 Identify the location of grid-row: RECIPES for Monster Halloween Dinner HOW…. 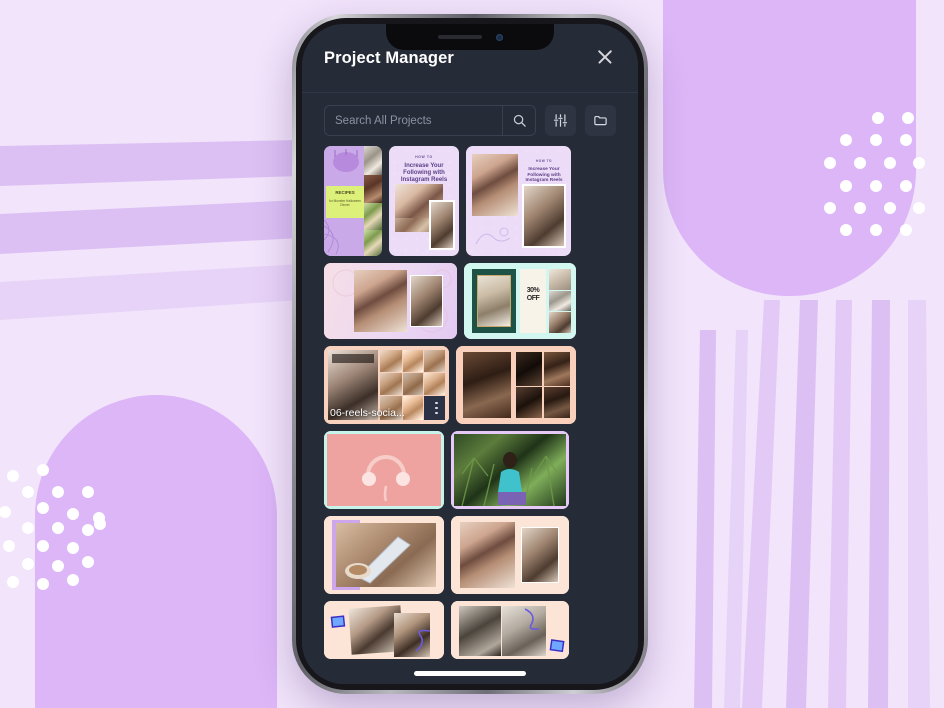
(470, 201).